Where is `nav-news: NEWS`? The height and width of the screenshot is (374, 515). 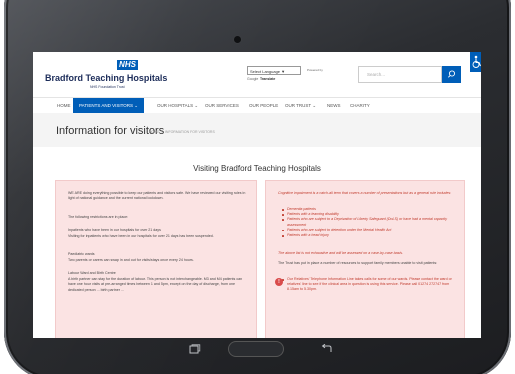 nav-news: NEWS is located at coordinates (334, 105).